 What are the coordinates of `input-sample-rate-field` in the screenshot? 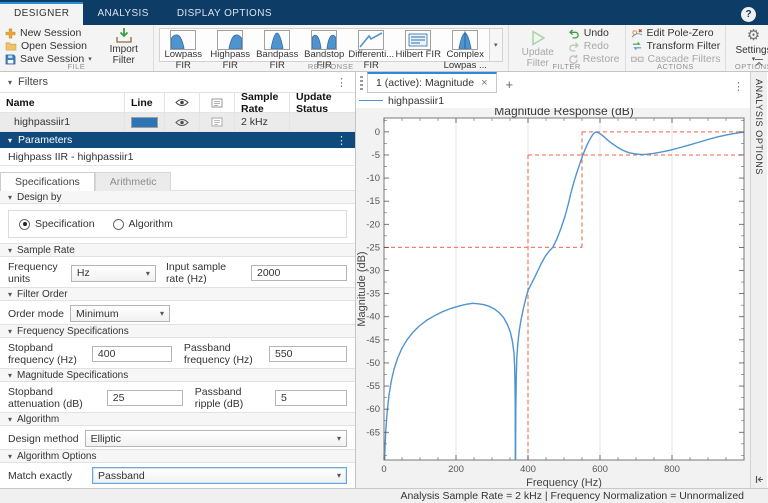 It's located at (299, 273).